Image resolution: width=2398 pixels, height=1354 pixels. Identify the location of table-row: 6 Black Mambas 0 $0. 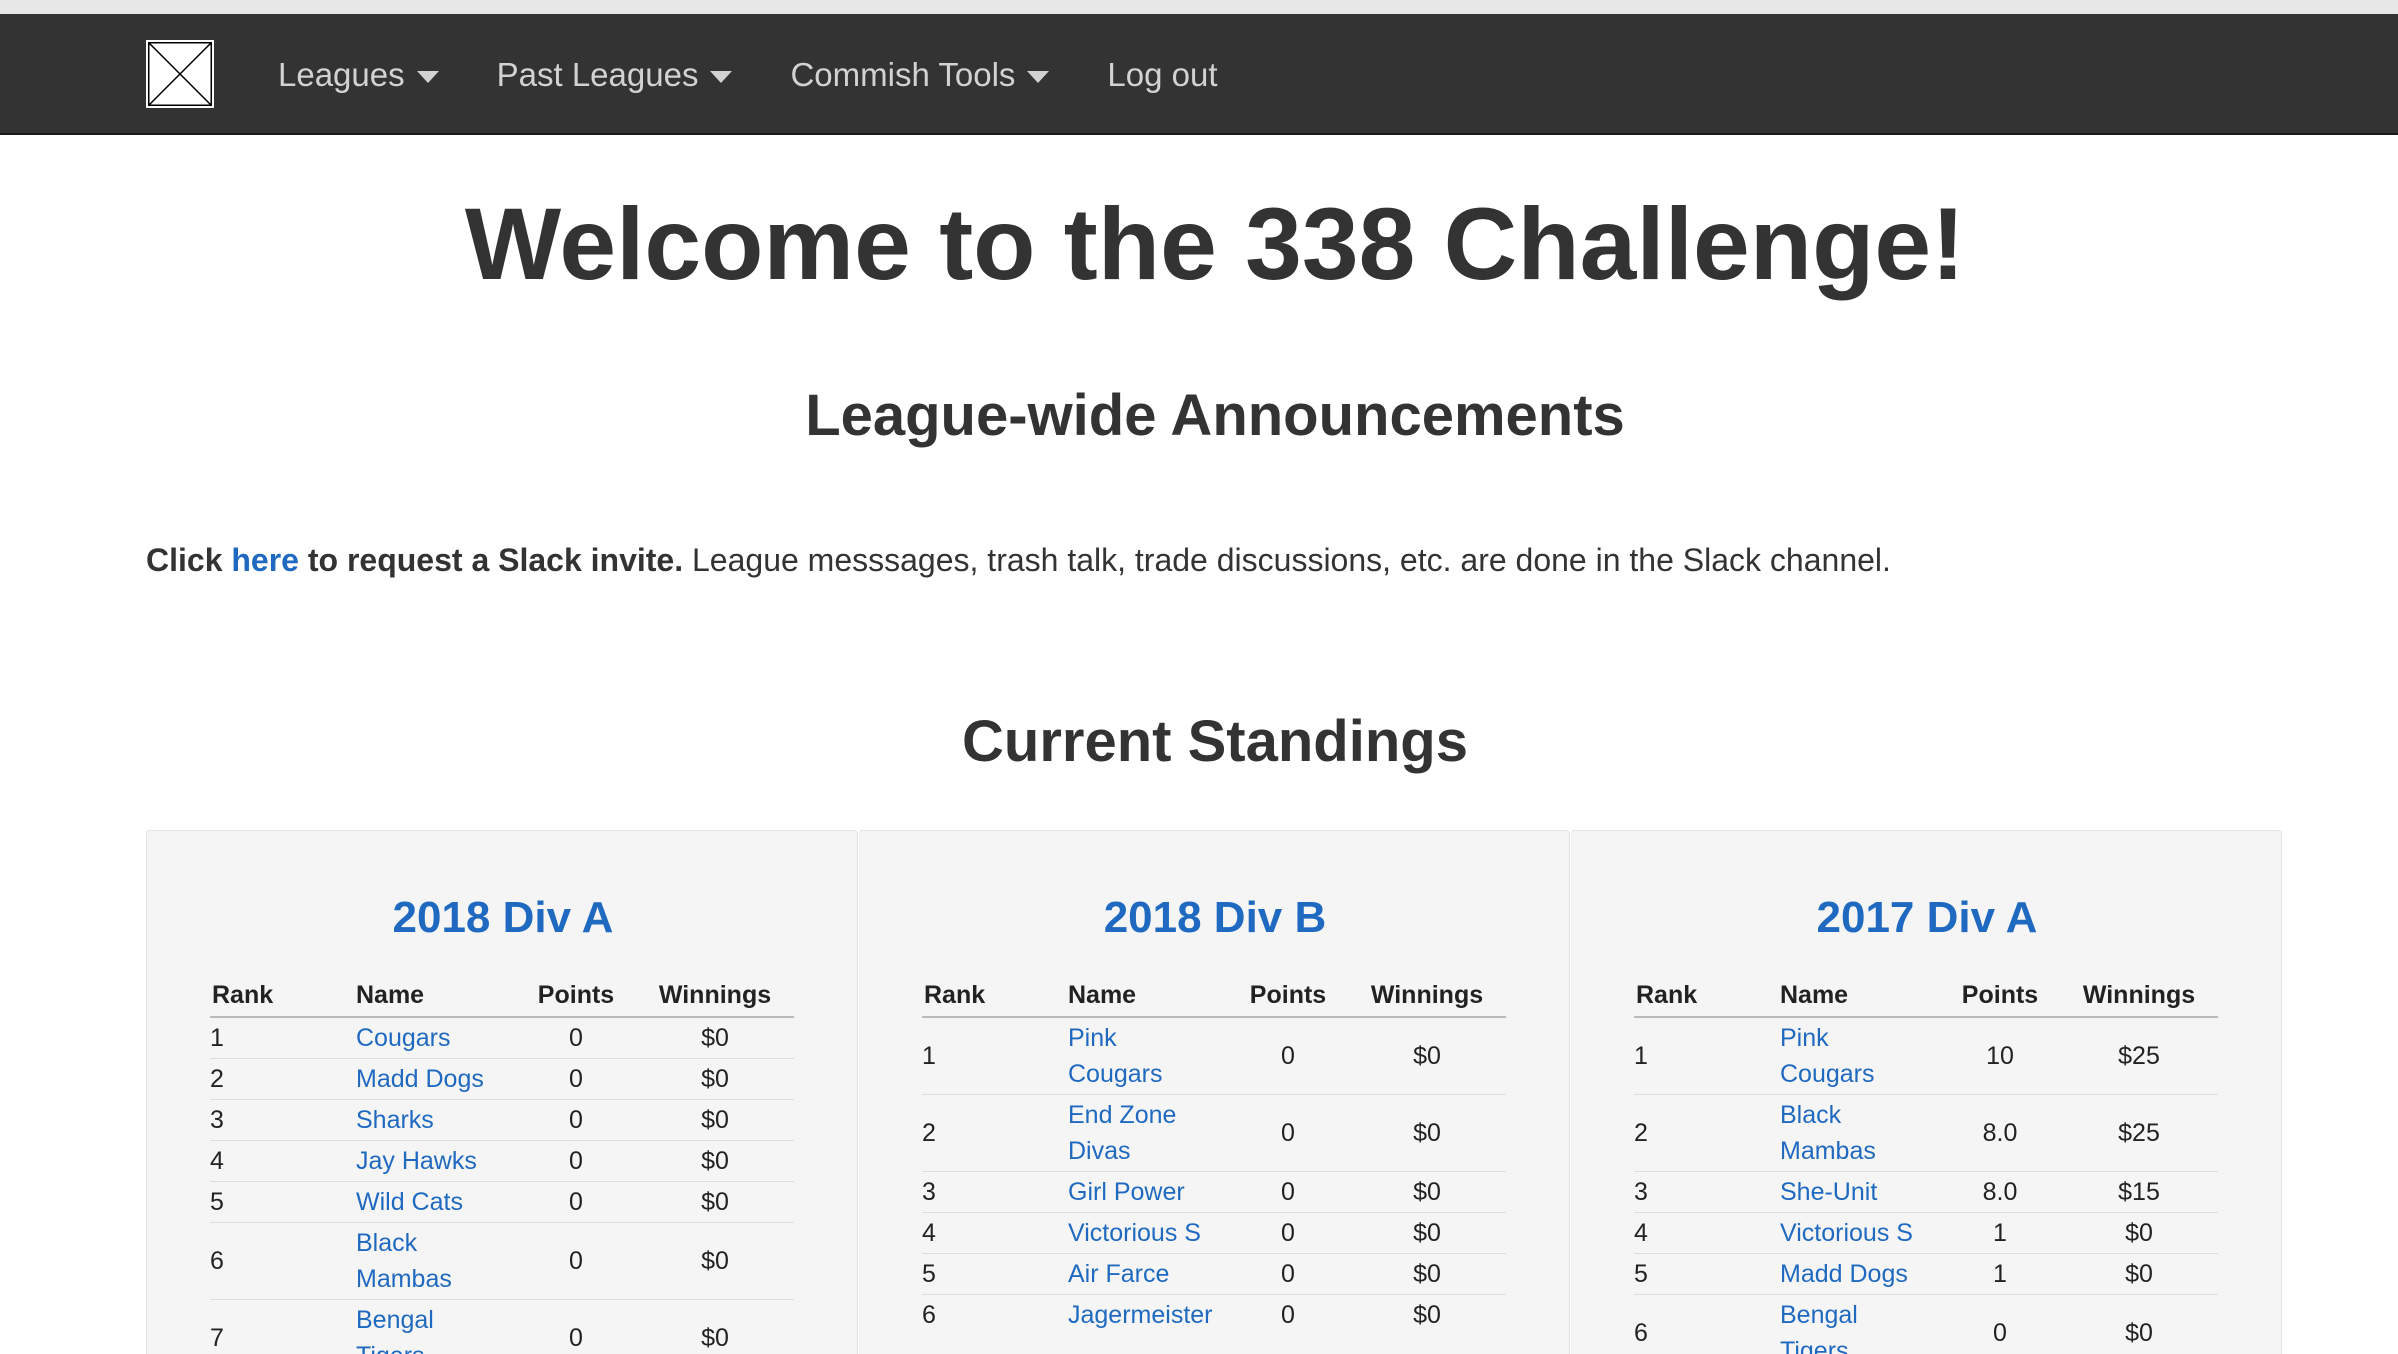
(502, 1261).